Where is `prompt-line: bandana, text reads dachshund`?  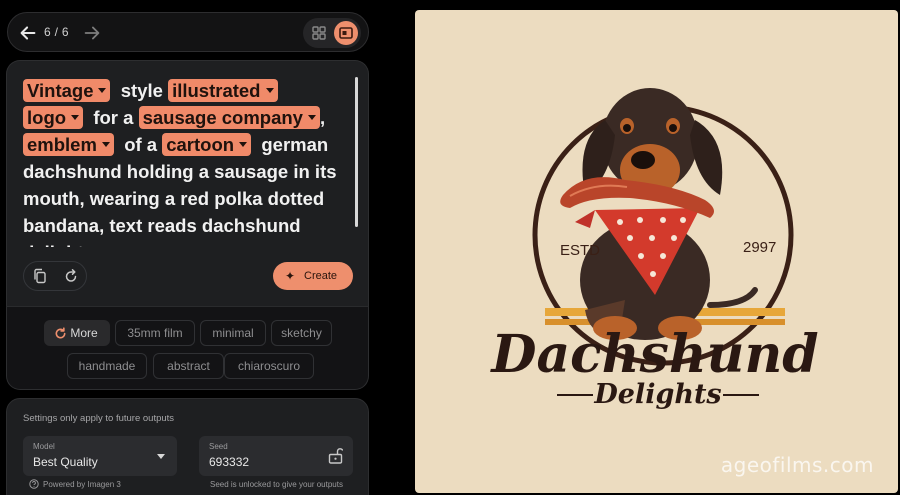 prompt-line: bandana, text reads dachshund is located at coordinates (162, 225).